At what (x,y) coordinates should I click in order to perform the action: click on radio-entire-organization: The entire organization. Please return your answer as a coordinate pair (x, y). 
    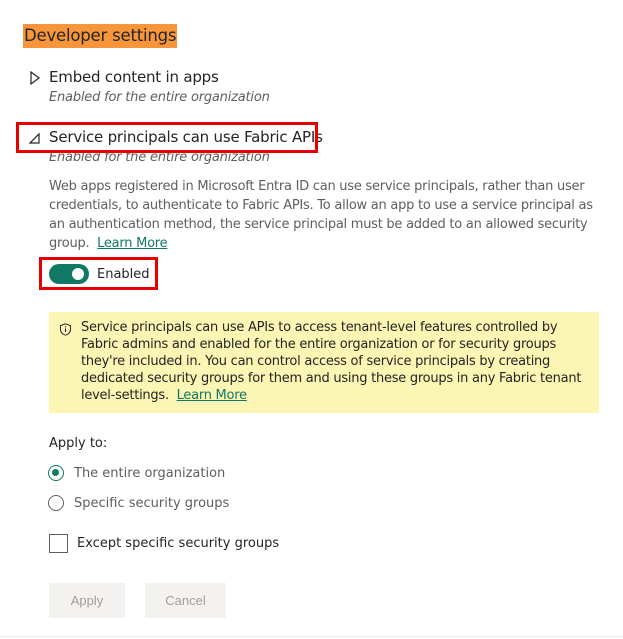
    Looking at the image, I should click on (136, 473).